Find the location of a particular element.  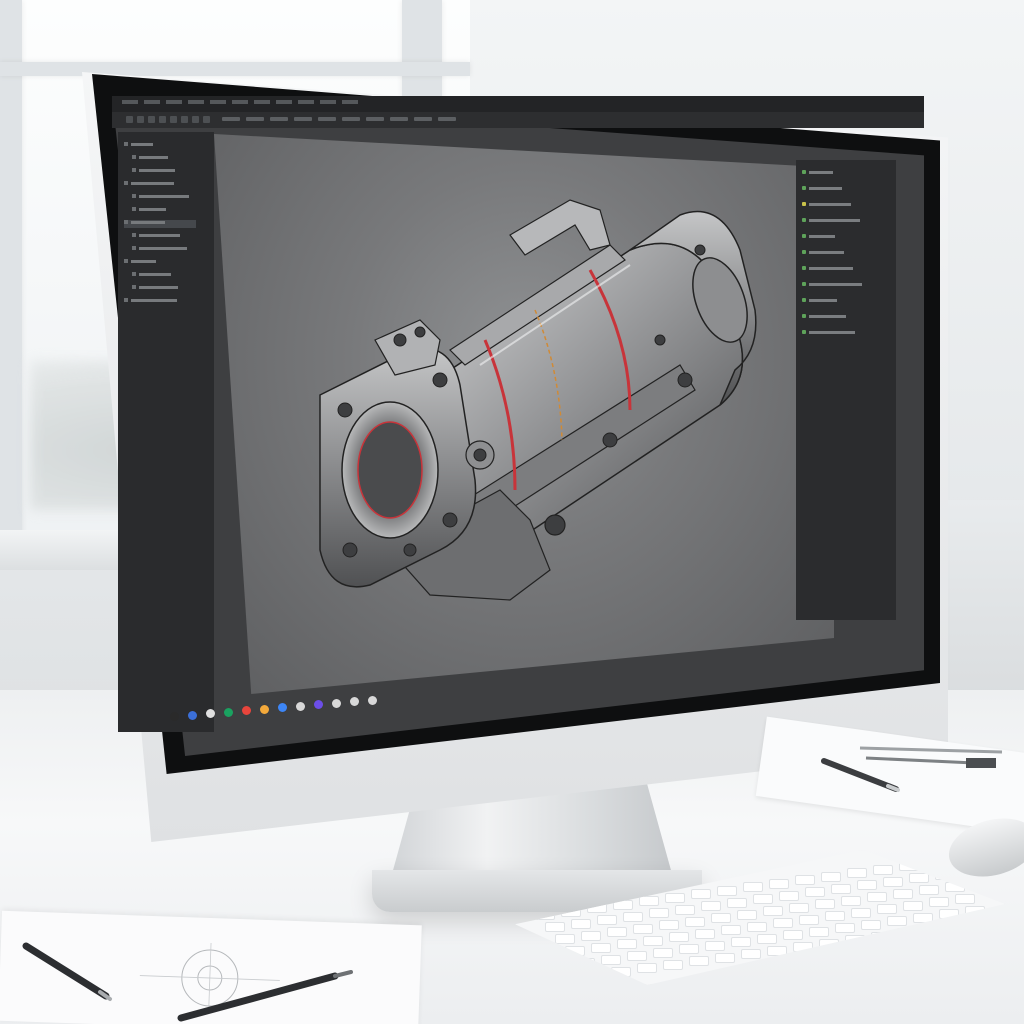

start-icon is located at coordinates (174, 716).